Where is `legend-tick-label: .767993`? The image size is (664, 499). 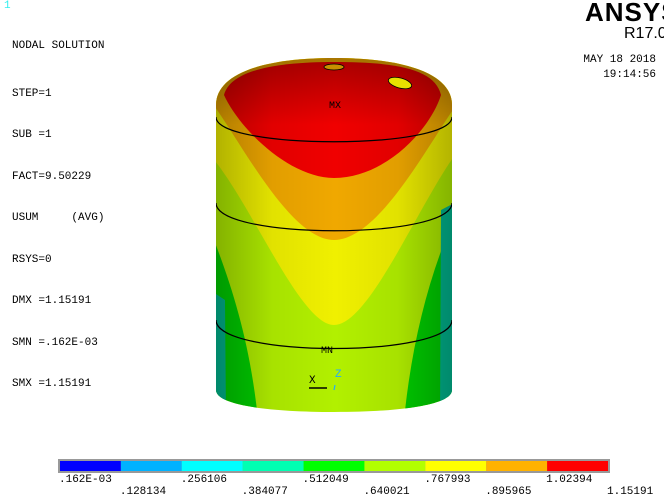 legend-tick-label: .767993 is located at coordinates (447, 480).